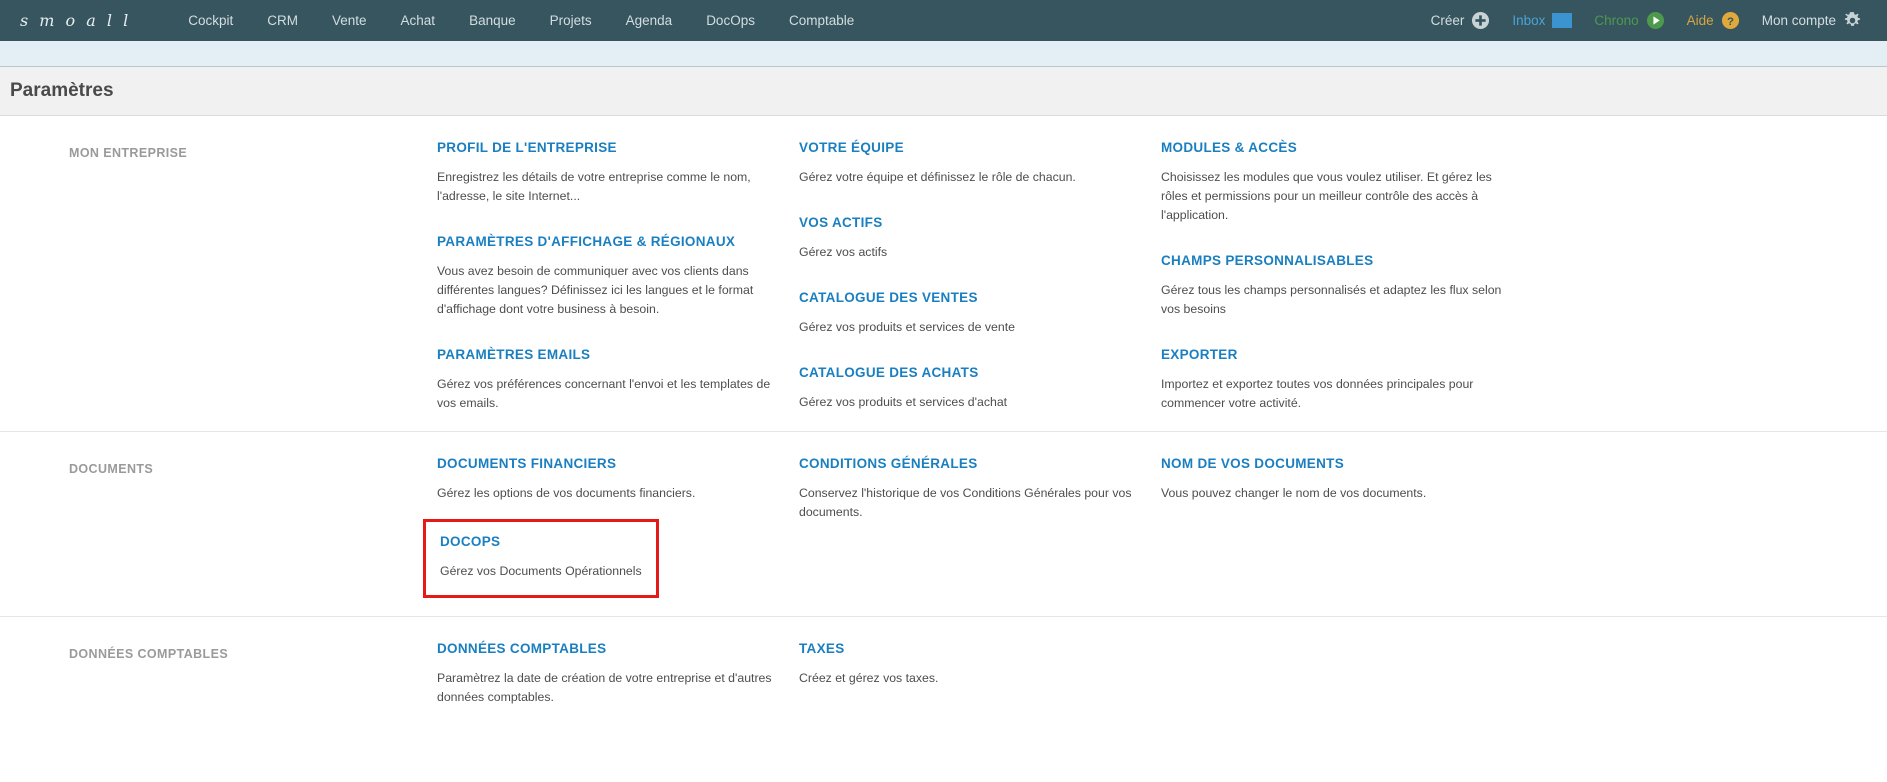 Image resolution: width=1887 pixels, height=782 pixels. I want to click on play-circle-icon, so click(1655, 20).